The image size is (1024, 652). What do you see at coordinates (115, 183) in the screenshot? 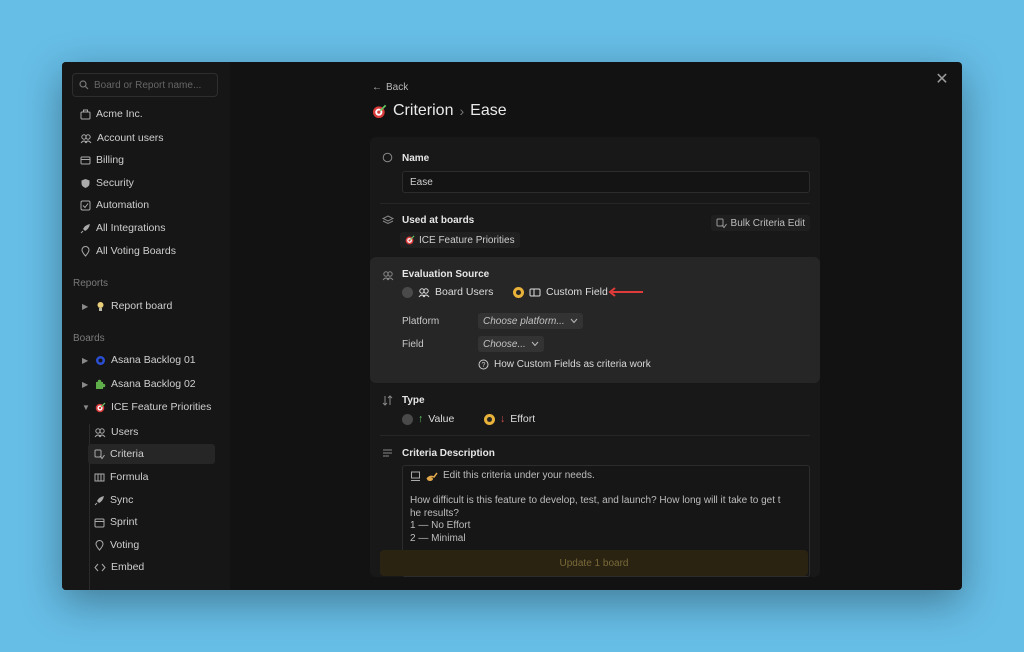
I see `sidebar-item-label: Security` at bounding box center [115, 183].